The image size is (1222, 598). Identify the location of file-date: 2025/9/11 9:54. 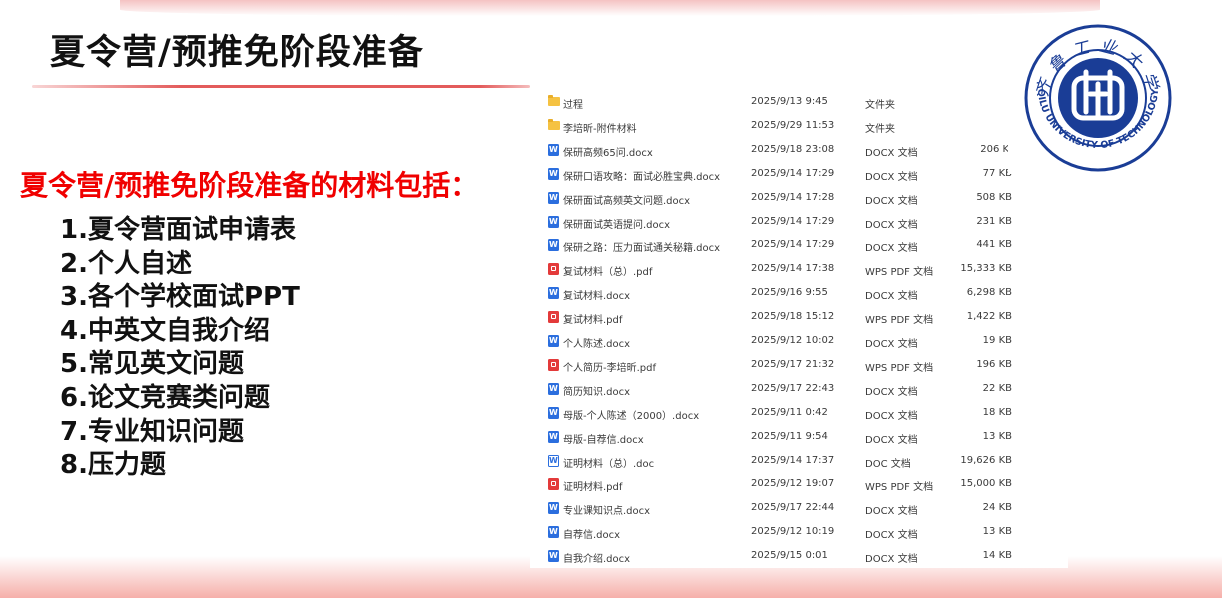
(789, 436).